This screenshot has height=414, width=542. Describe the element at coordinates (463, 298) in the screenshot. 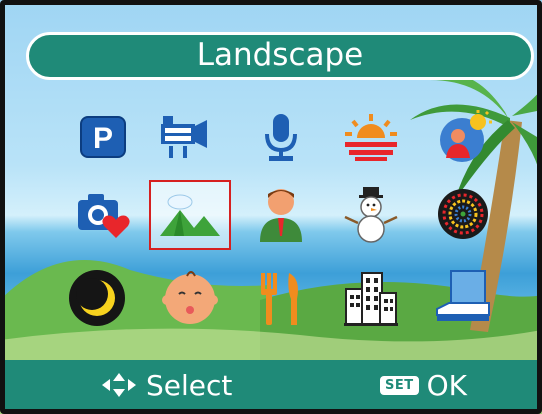

I see `document-text-icon` at that location.